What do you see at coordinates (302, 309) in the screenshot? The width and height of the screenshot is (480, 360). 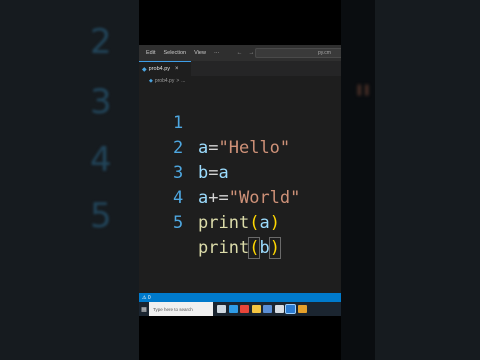 I see `app-icon` at bounding box center [302, 309].